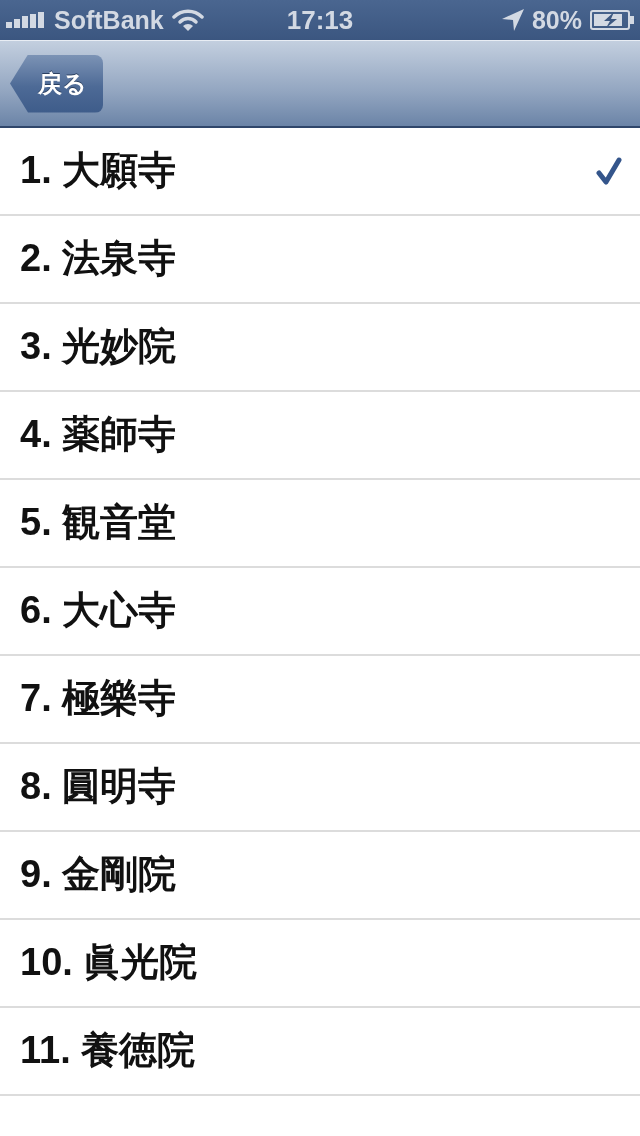 Image resolution: width=640 pixels, height=1136 pixels. Describe the element at coordinates (56, 83) in the screenshot. I see `back-button: 戻る` at that location.